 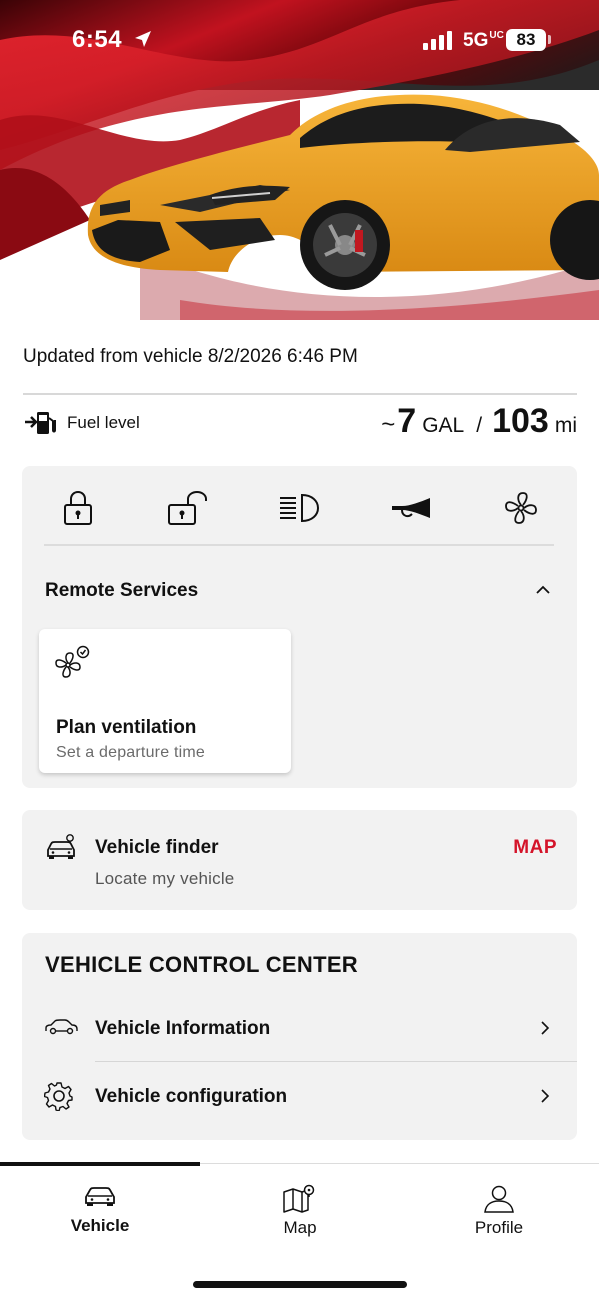 What do you see at coordinates (190, 356) in the screenshot?
I see `last-updated-text: Updated from vehicle 8/2/2026 6:46 PM` at bounding box center [190, 356].